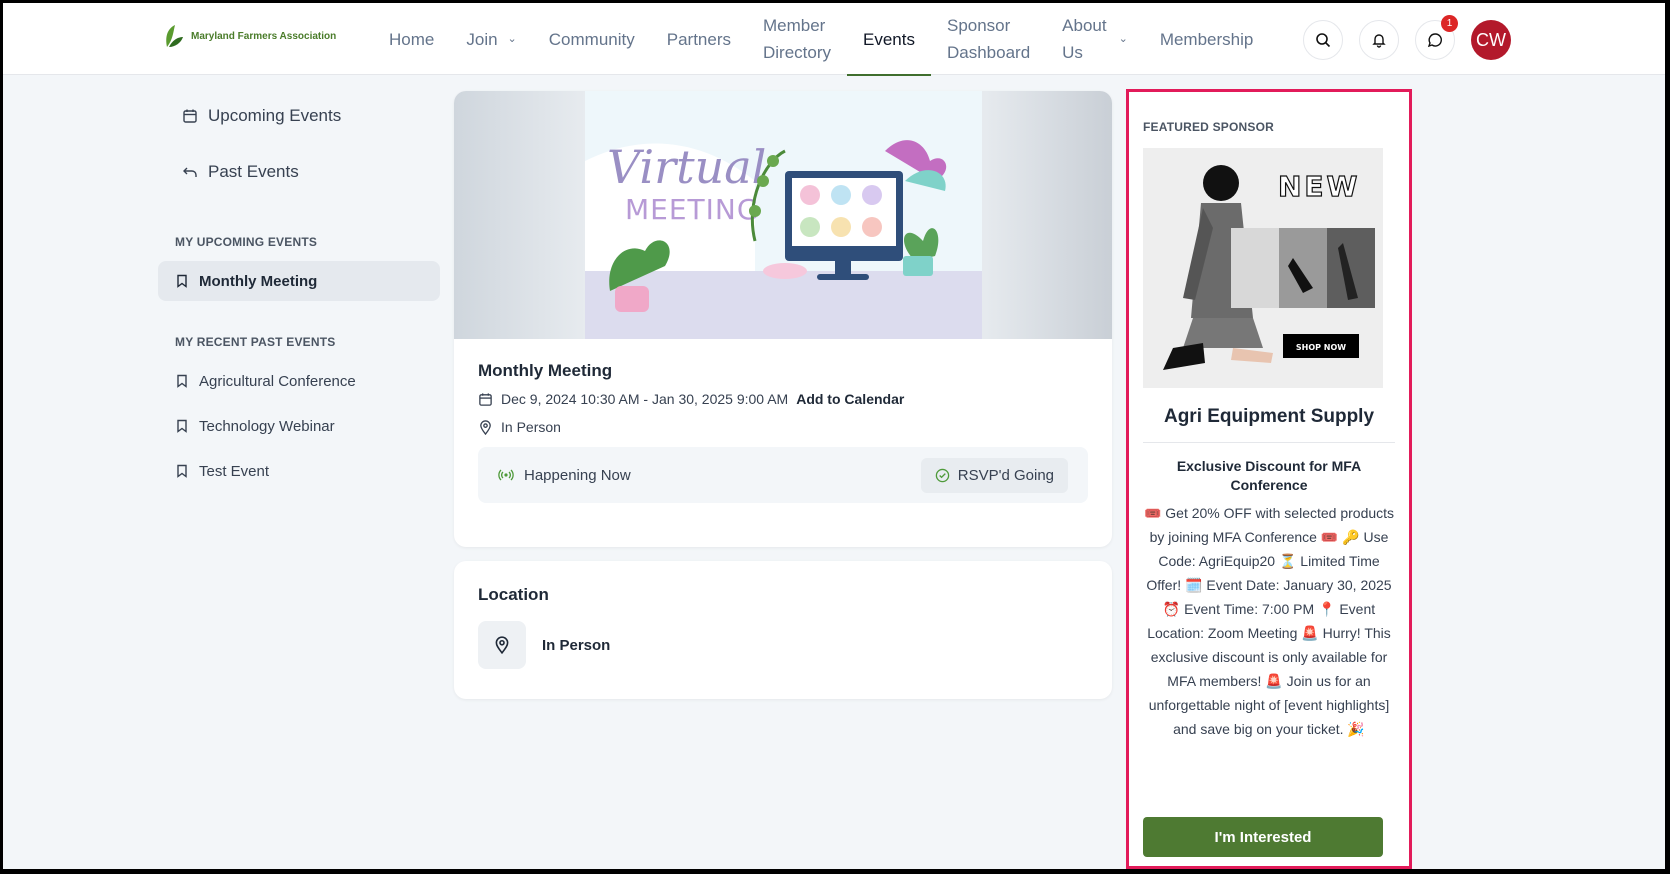 This screenshot has height=874, width=1670. I want to click on sidebar-event-label: Test Event, so click(234, 471).